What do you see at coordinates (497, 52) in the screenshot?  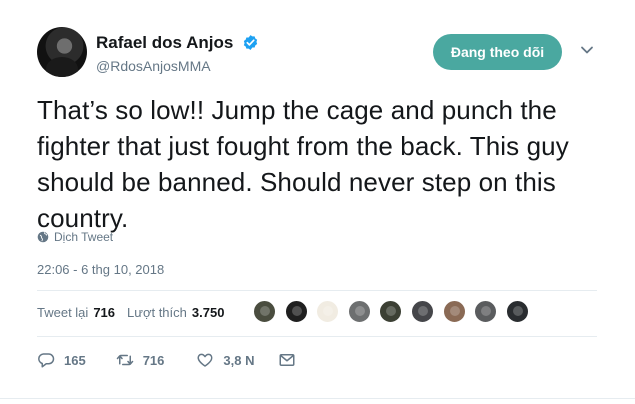 I see `following-button: Đang theo dõi` at bounding box center [497, 52].